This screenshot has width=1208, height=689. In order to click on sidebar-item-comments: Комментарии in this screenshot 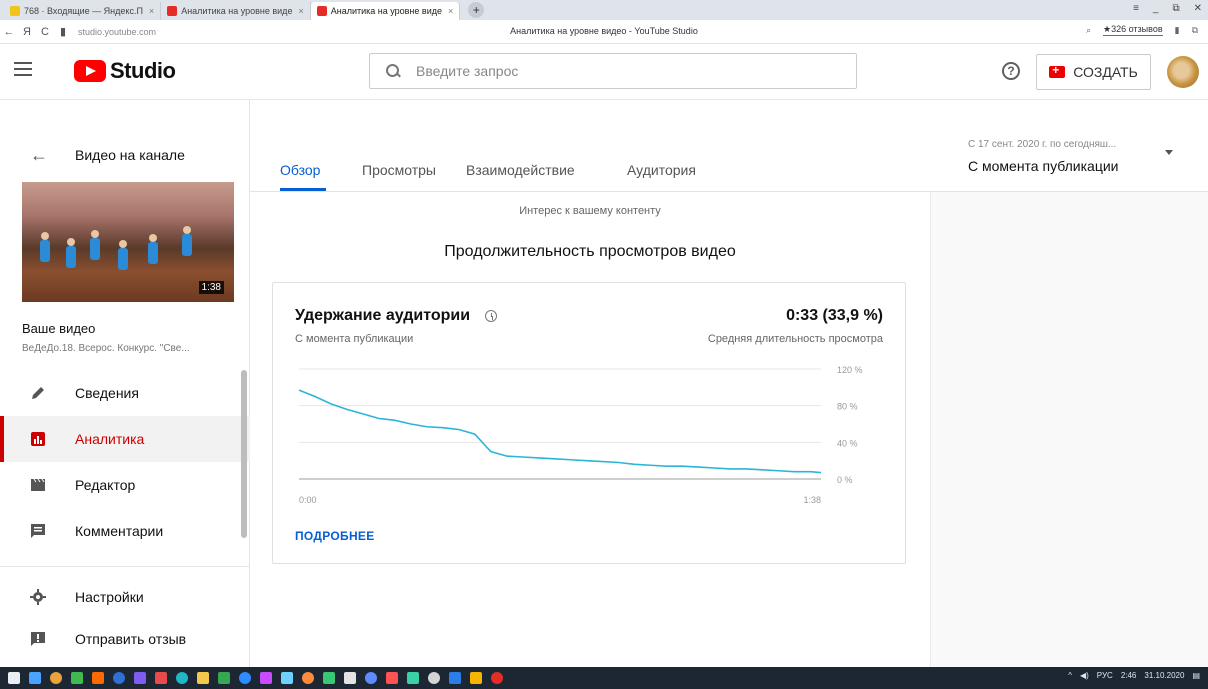, I will do `click(125, 531)`.